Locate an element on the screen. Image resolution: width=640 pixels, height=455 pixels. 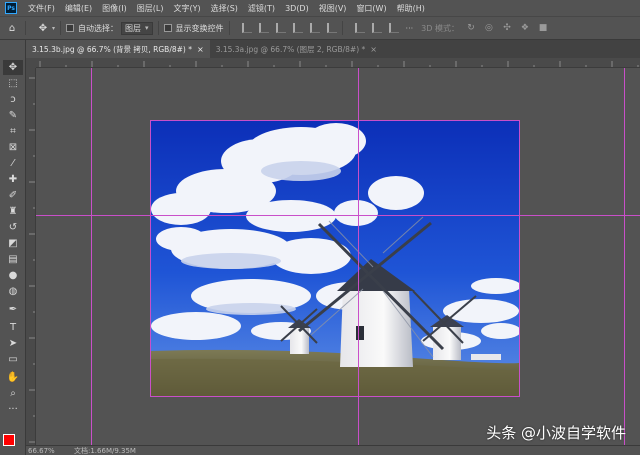
menu-3d: 3D(D) is located at coordinates (297, 8).